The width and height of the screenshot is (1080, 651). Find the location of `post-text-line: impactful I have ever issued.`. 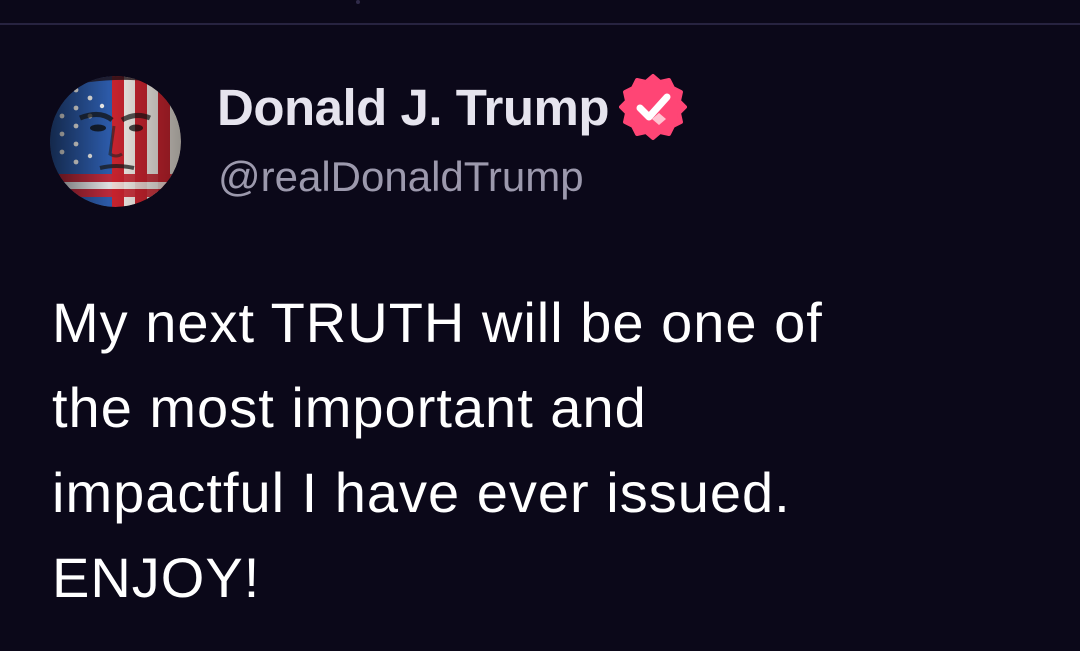

post-text-line: impactful I have ever issued. is located at coordinates (421, 492).